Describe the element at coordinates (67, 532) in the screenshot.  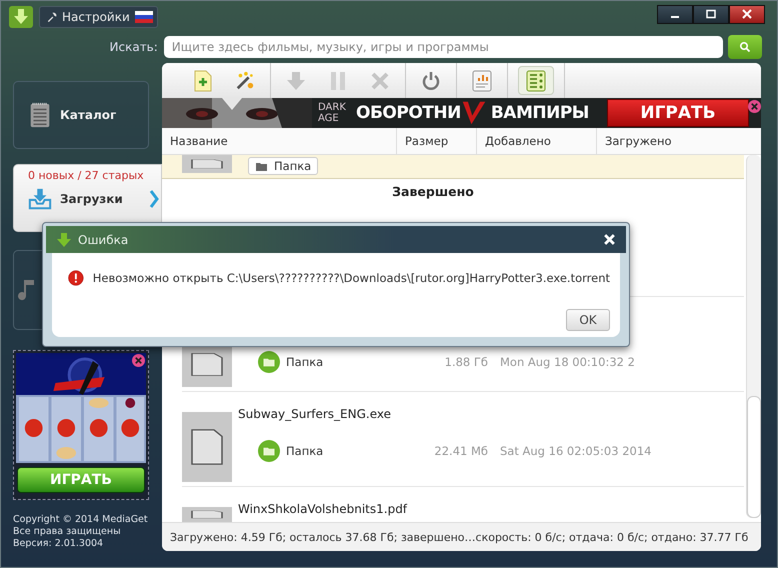
I see `footer-text: Все права защищены` at that location.